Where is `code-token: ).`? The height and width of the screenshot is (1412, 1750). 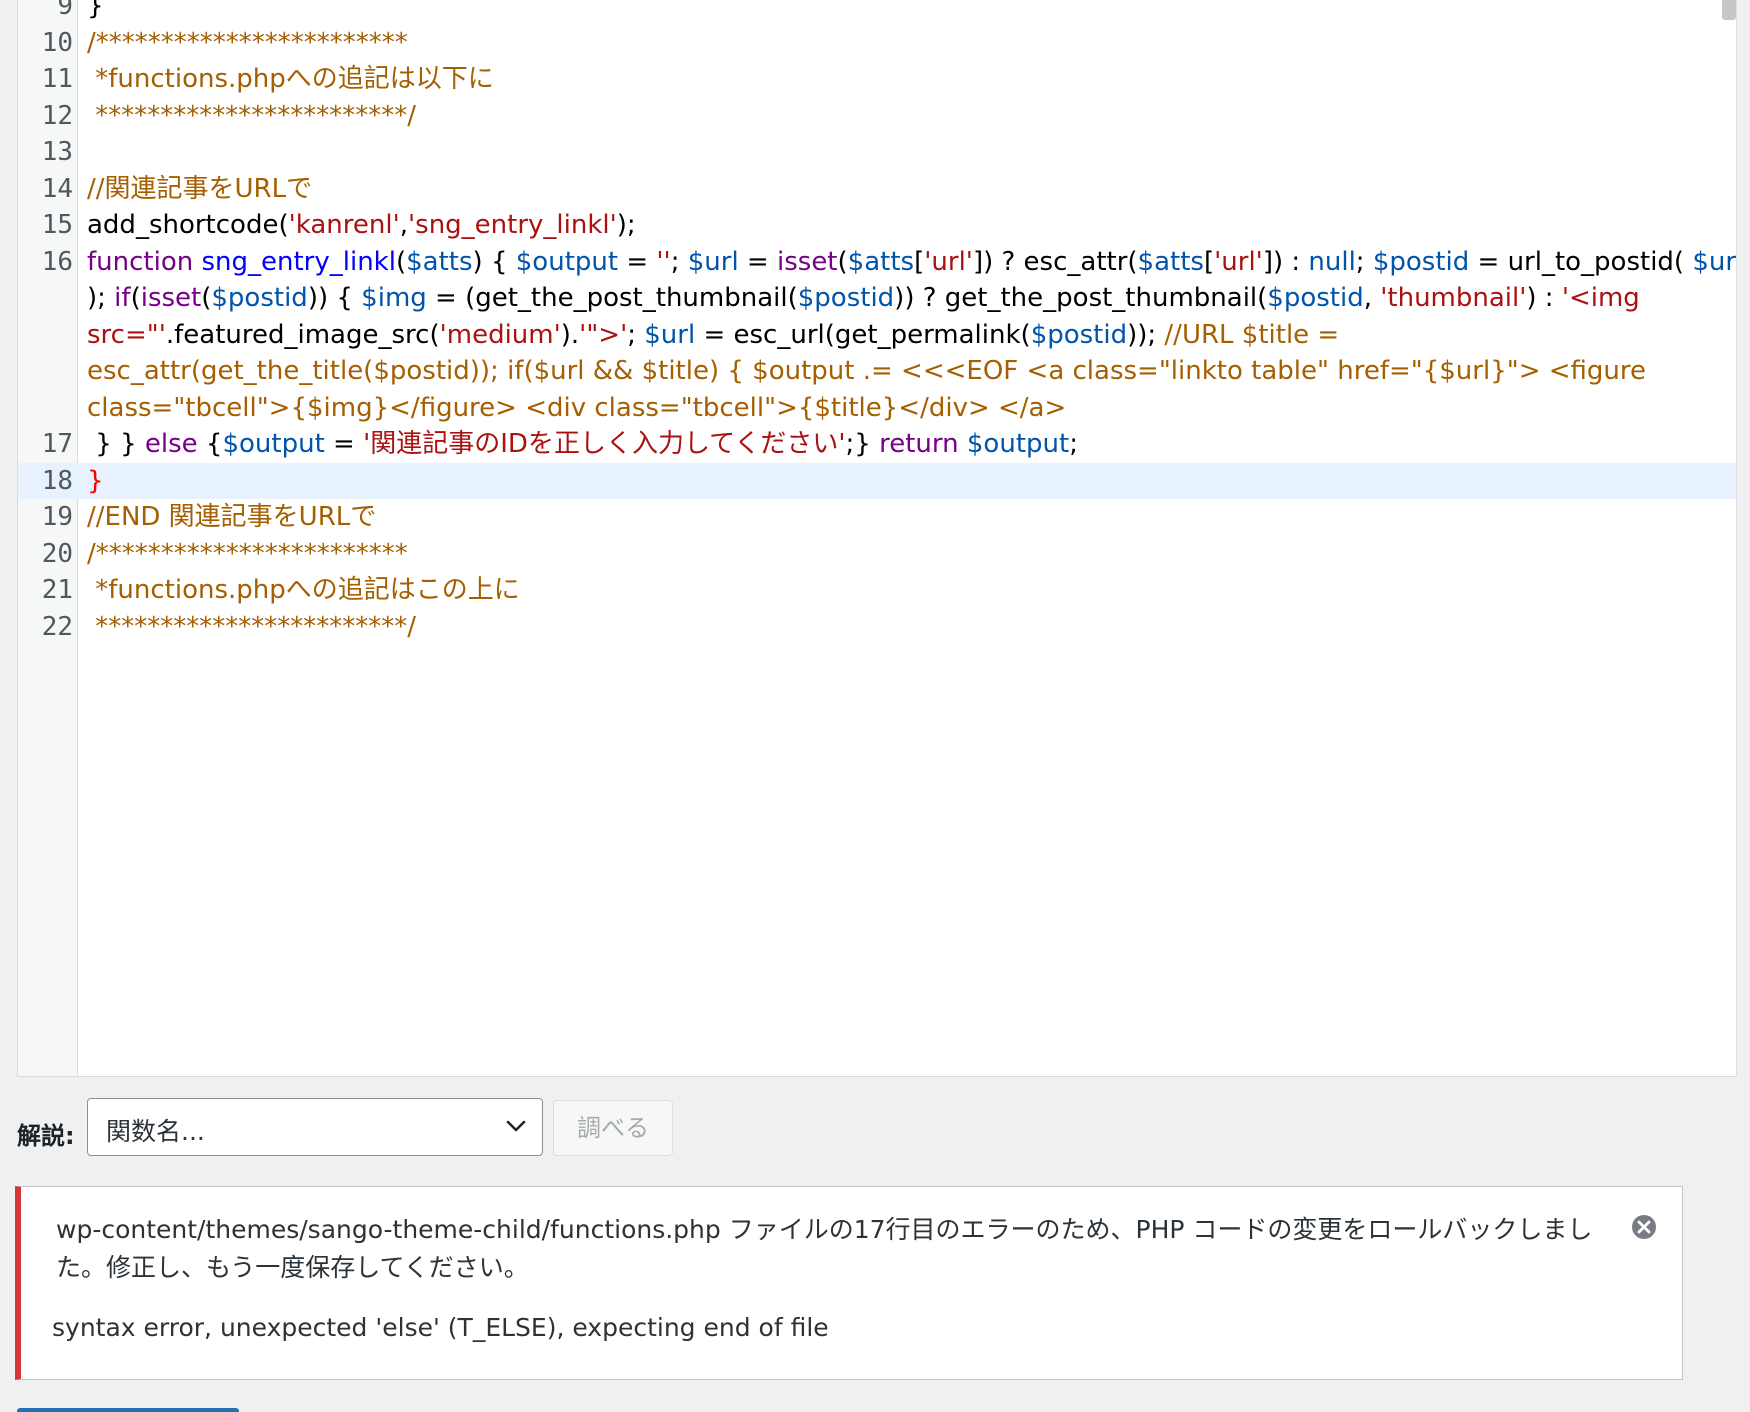
code-token: ). is located at coordinates (570, 334).